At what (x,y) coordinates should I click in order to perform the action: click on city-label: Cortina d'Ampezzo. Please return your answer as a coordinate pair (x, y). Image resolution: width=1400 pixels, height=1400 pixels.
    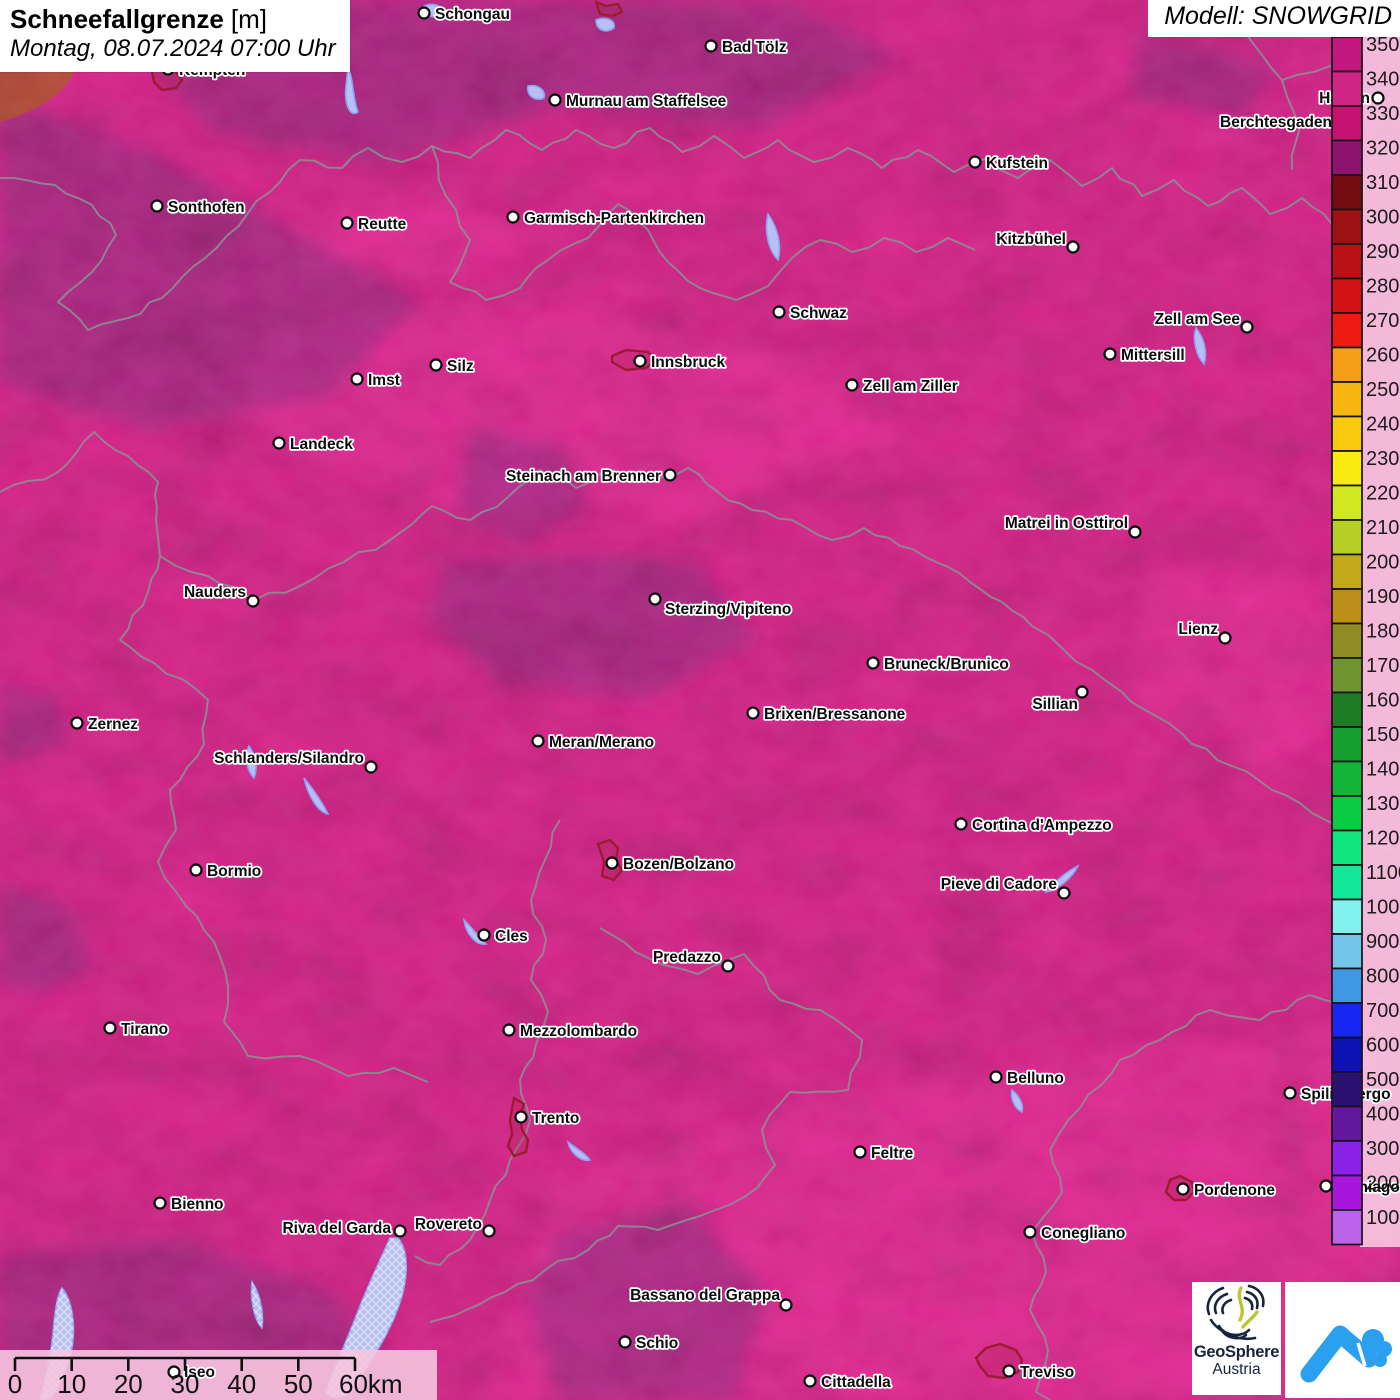
    Looking at the image, I should click on (1042, 825).